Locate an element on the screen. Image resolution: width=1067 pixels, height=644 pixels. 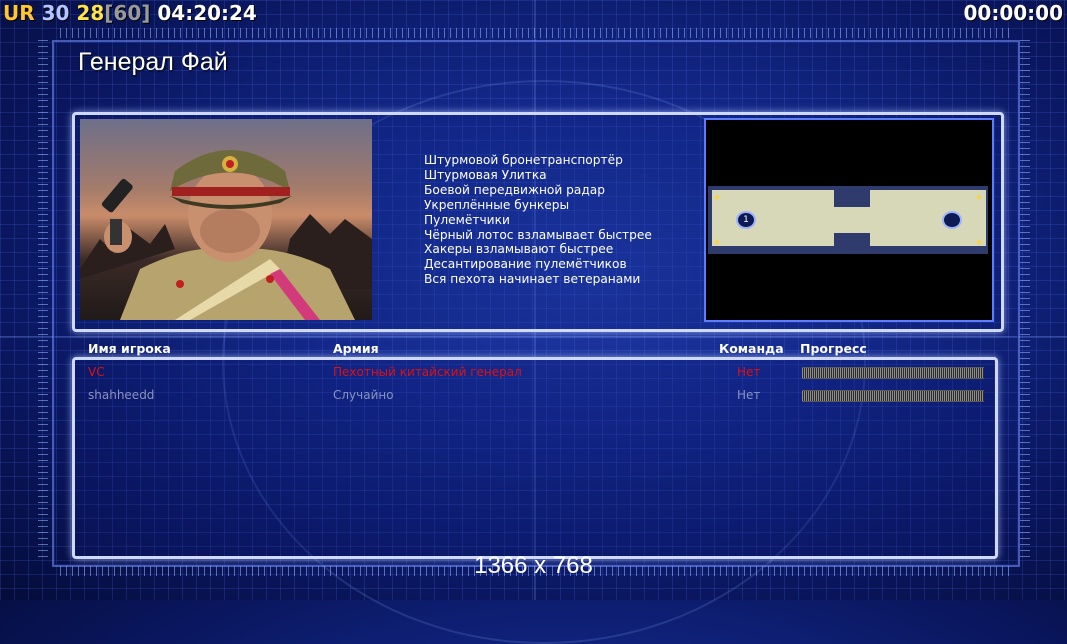
feature-item: Чёрный лотос взламывает быстрее is located at coordinates (538, 234).